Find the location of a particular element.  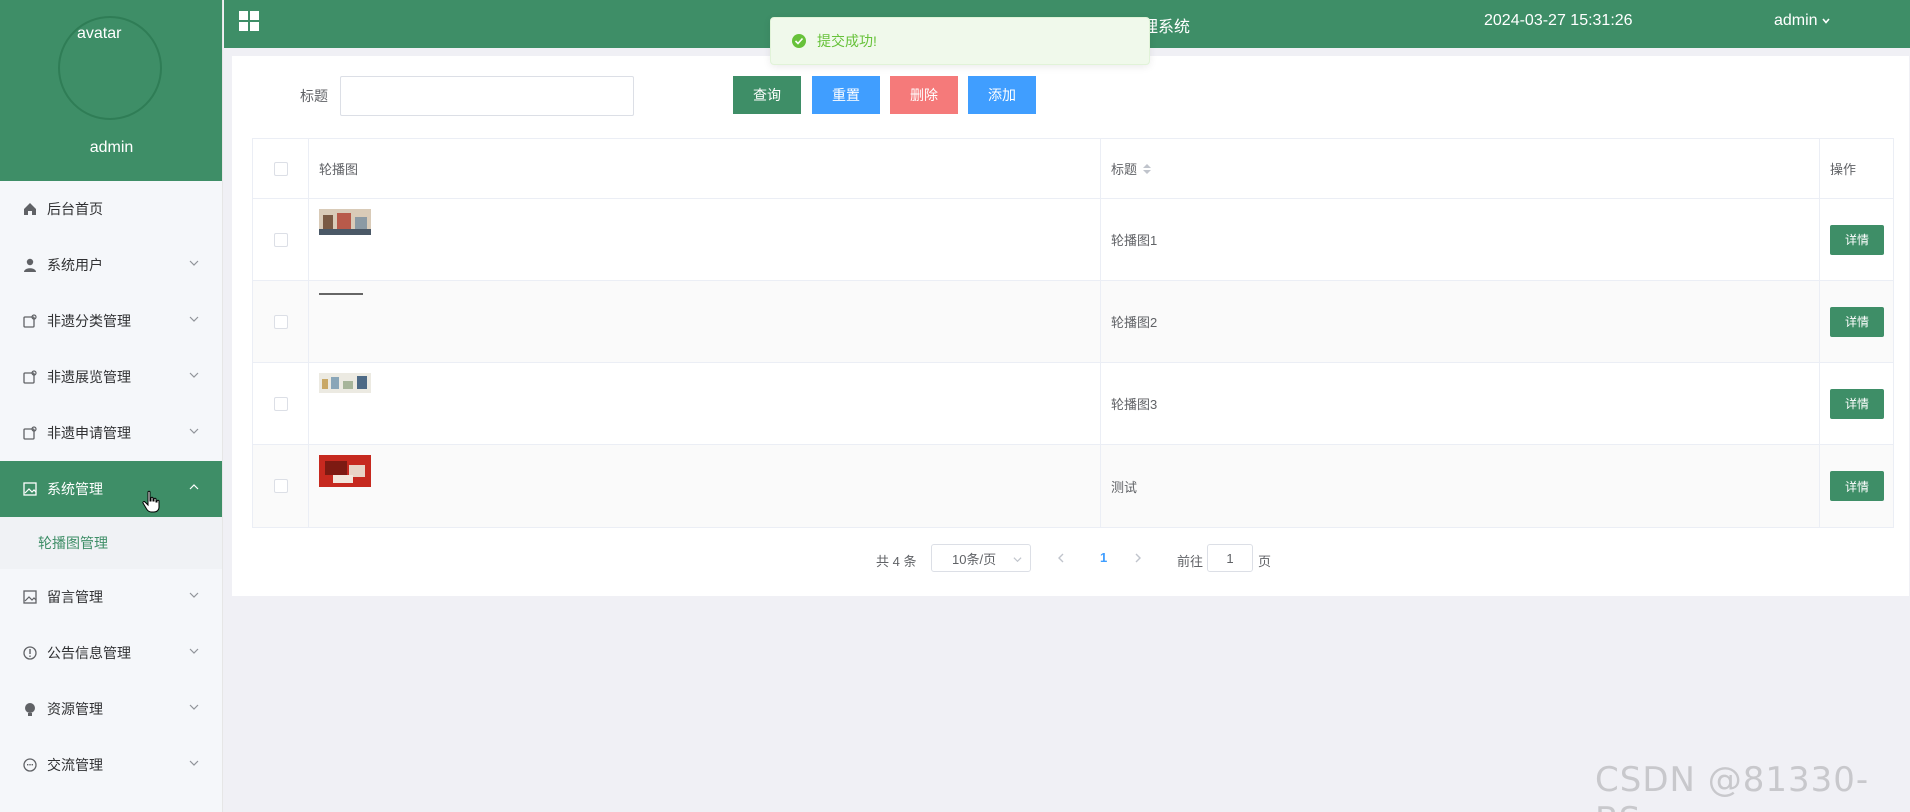

sidebar-item-label: 非遗分类管理 is located at coordinates (89, 321).